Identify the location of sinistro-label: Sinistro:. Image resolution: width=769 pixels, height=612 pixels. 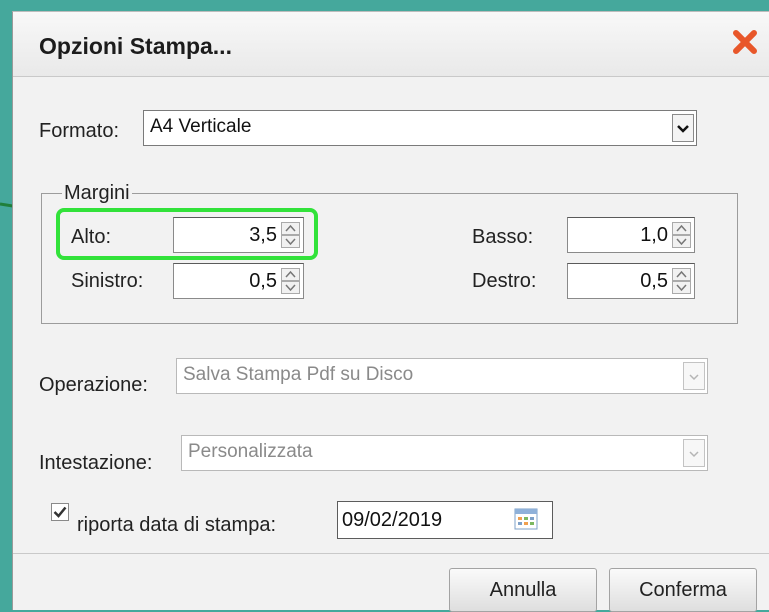
(107, 281).